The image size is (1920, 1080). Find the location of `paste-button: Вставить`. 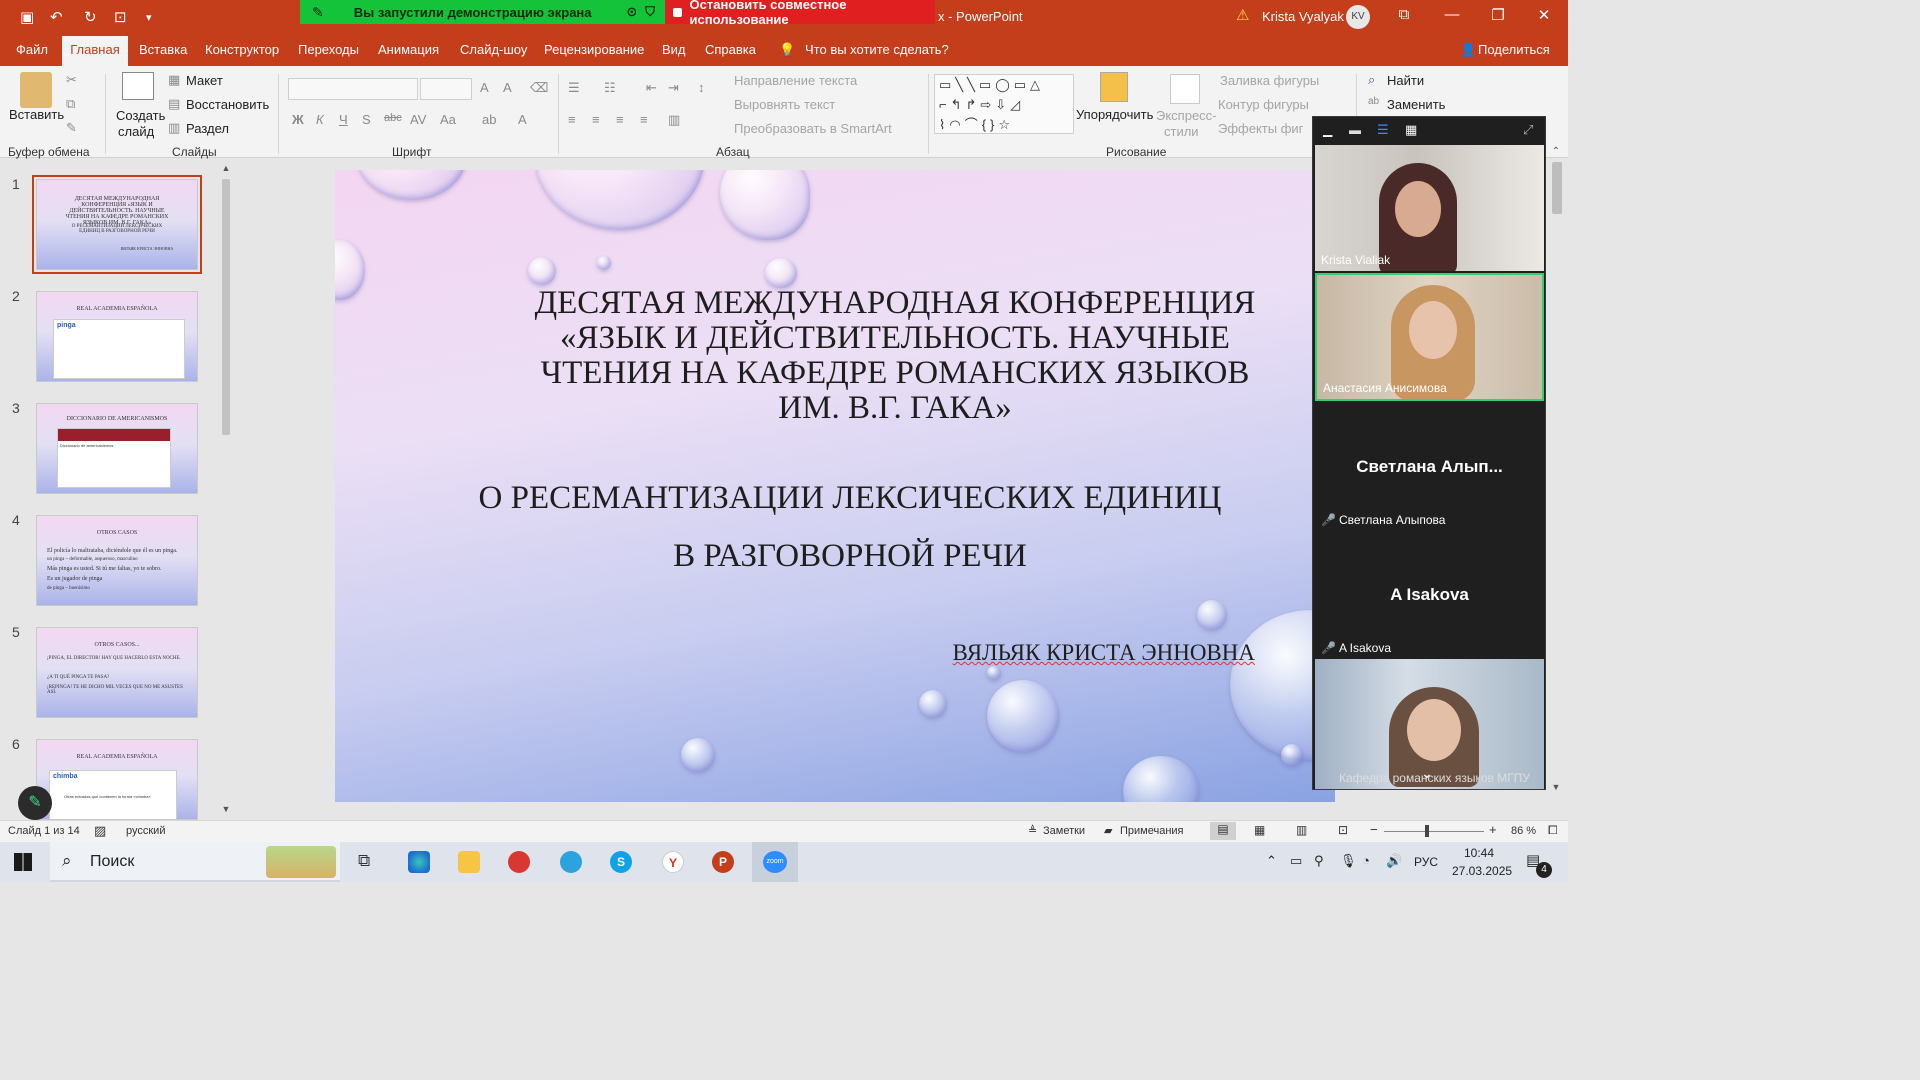

paste-button: Вставить is located at coordinates (36, 114).